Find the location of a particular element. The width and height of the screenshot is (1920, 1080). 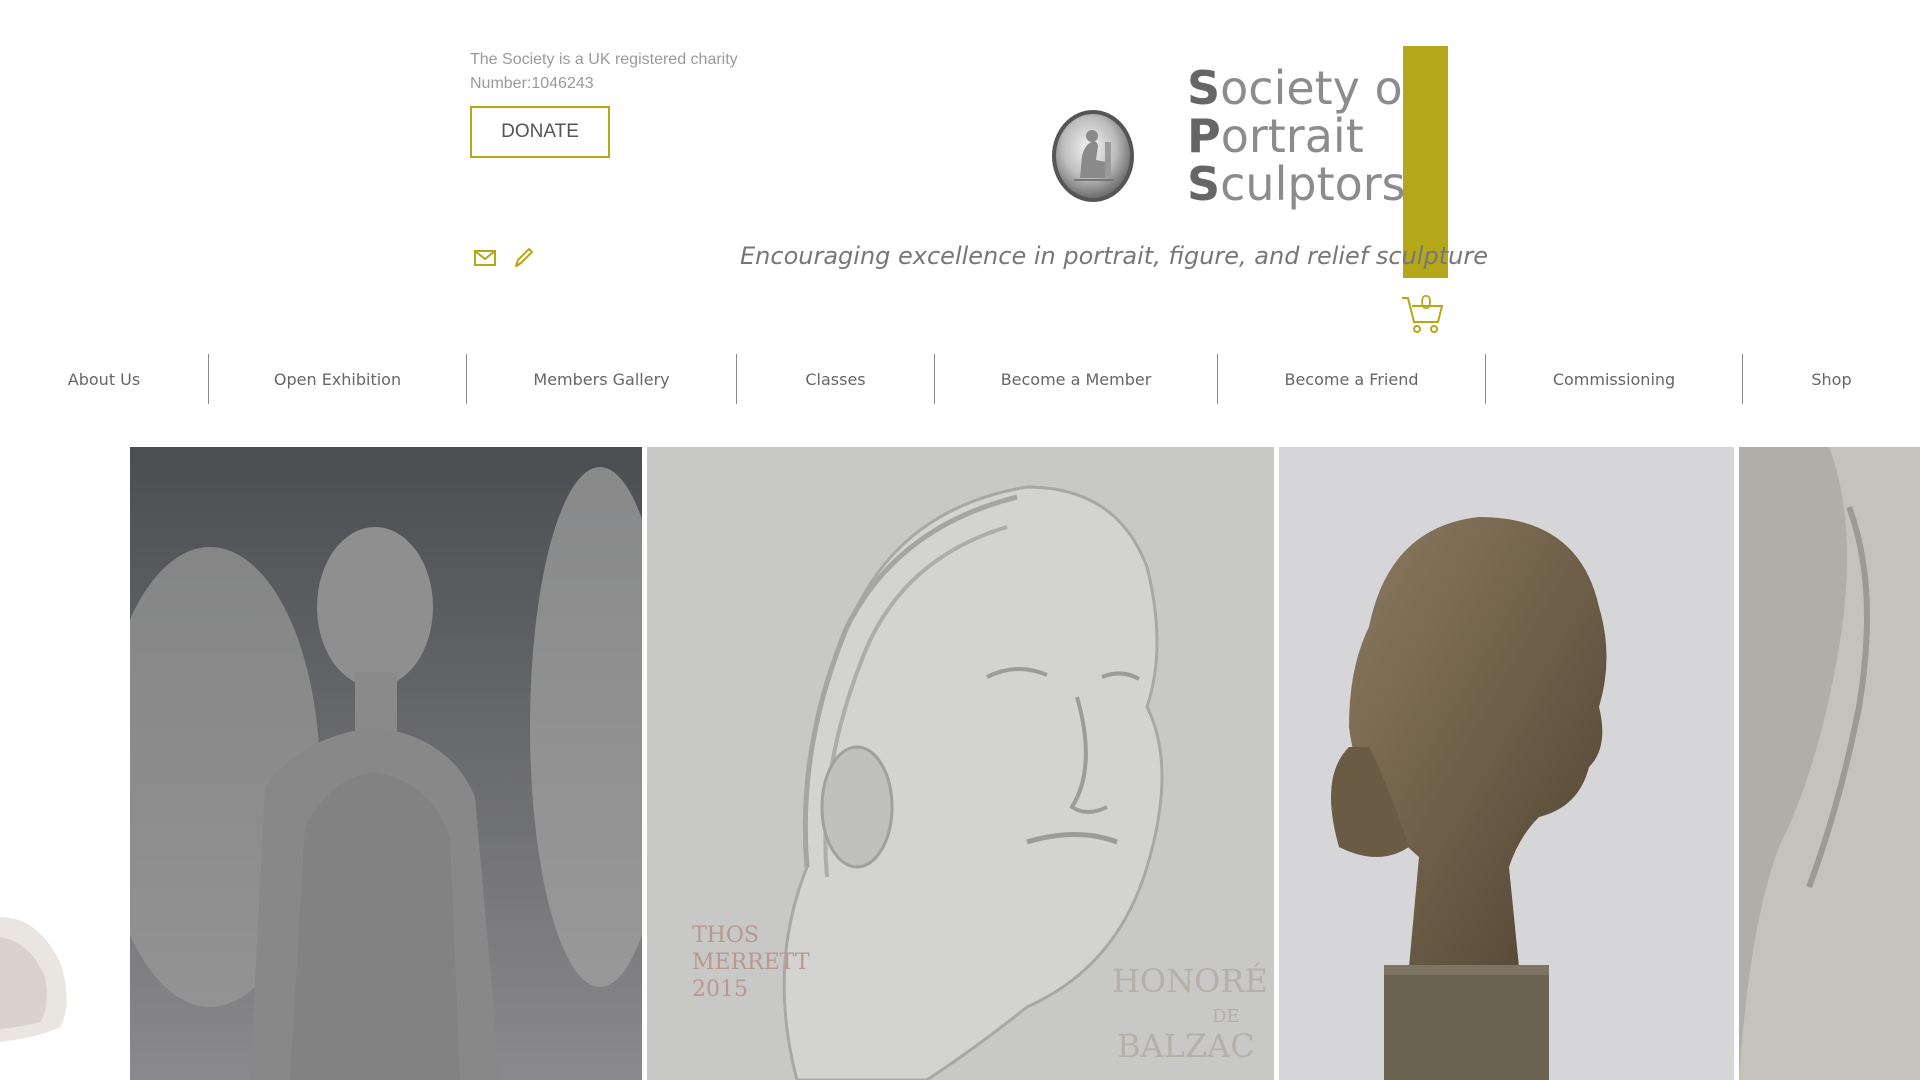

society-medallion-logo is located at coordinates (1093, 156).